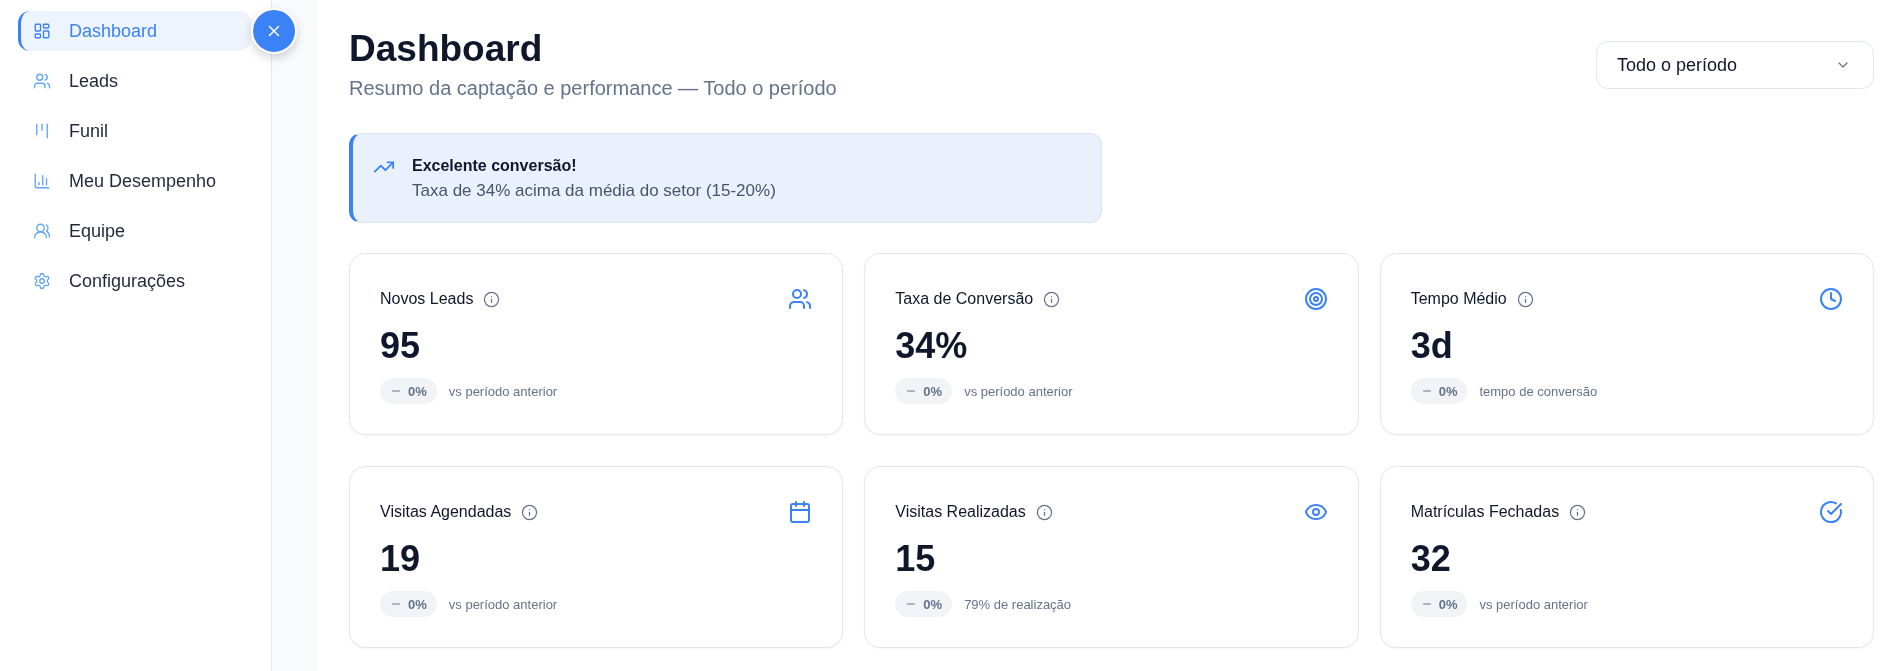 The height and width of the screenshot is (671, 1893). I want to click on stat-title: Tempo Médio, so click(1458, 299).